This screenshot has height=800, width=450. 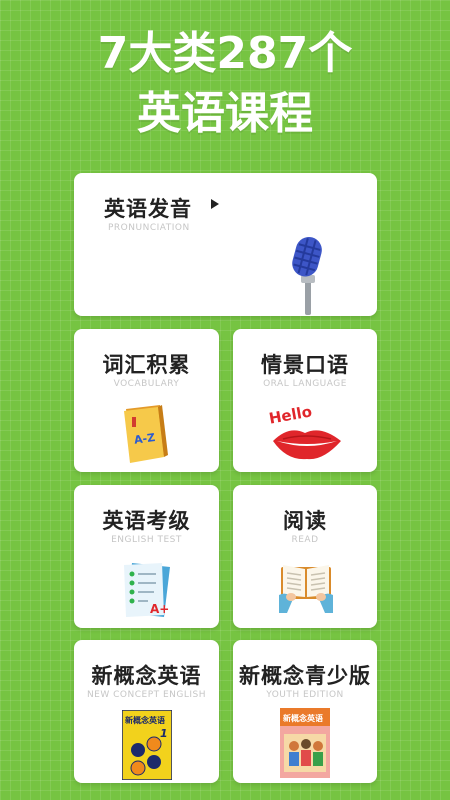 What do you see at coordinates (225, 244) in the screenshot?
I see `course-card-pronunciation: 英语发音 PRONUNCIATION` at bounding box center [225, 244].